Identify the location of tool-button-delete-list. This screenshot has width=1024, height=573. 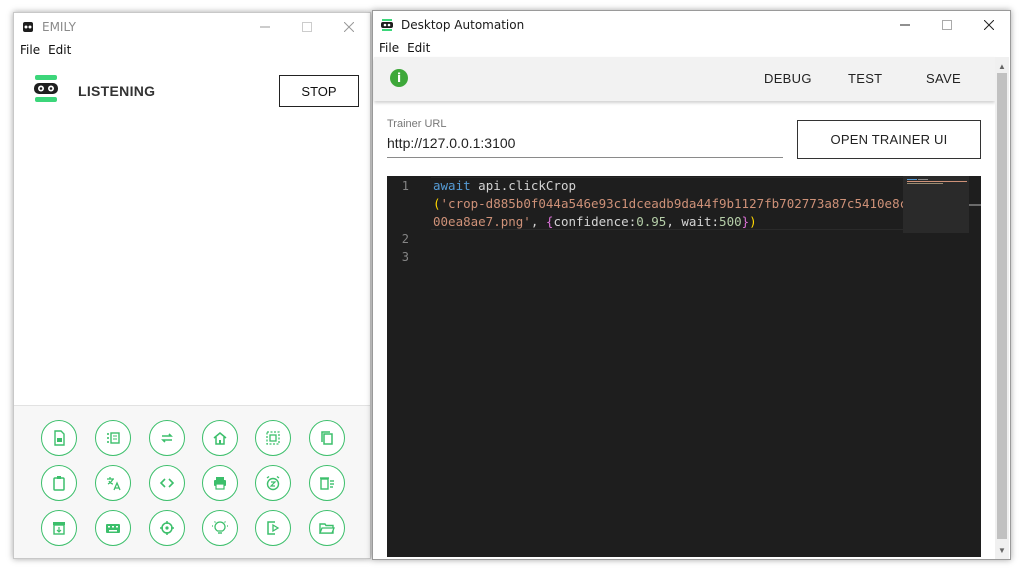
(327, 483).